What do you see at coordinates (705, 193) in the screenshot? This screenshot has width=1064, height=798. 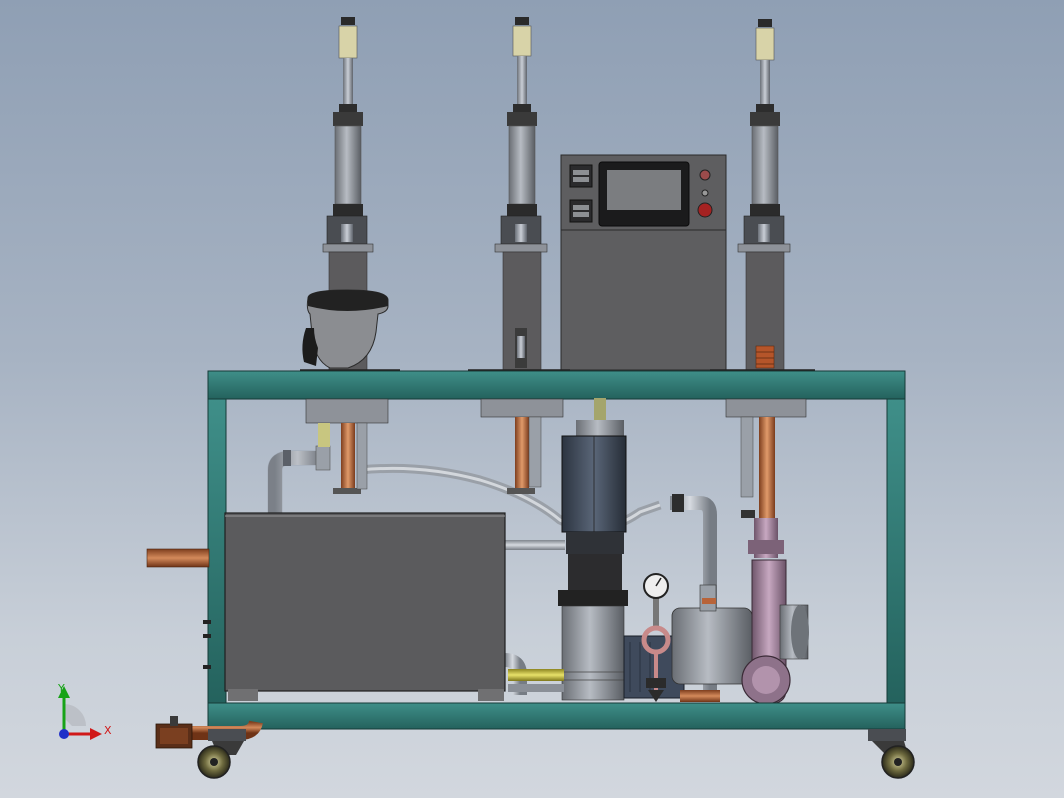 I see `selector-switch-icon` at bounding box center [705, 193].